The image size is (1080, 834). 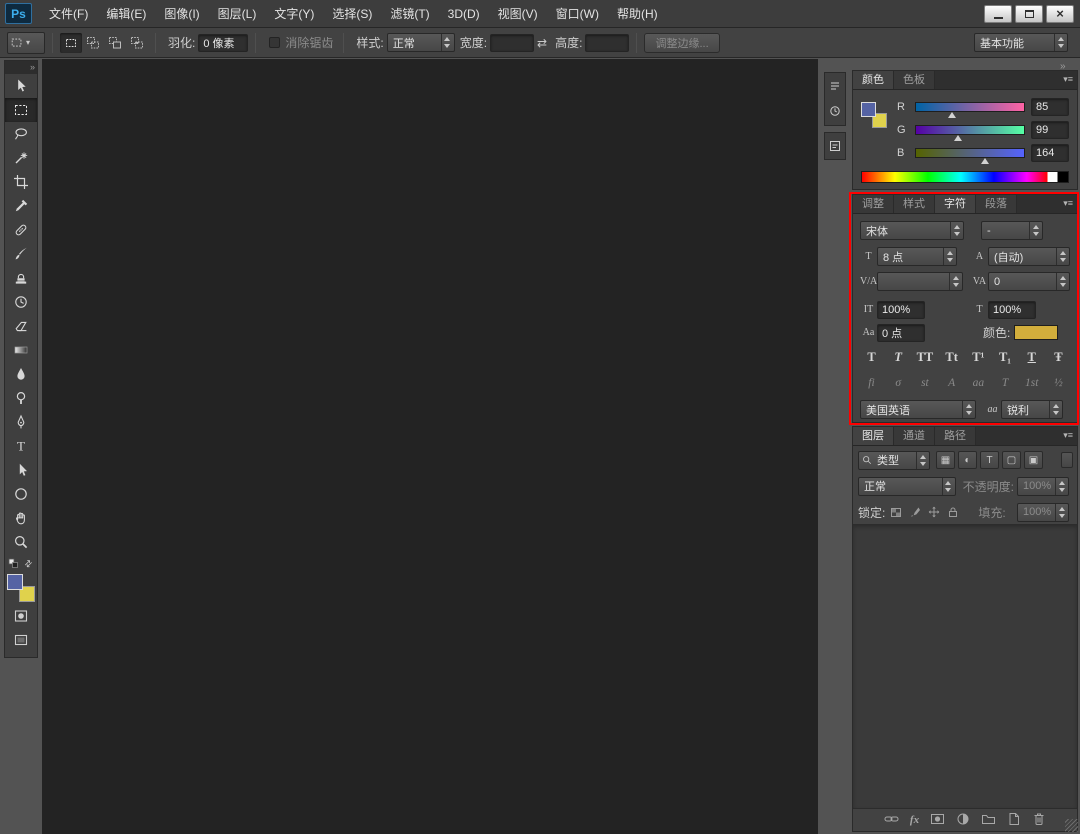 What do you see at coordinates (978, 383) in the screenshot?
I see `stylistic-alternates-button: aa` at bounding box center [978, 383].